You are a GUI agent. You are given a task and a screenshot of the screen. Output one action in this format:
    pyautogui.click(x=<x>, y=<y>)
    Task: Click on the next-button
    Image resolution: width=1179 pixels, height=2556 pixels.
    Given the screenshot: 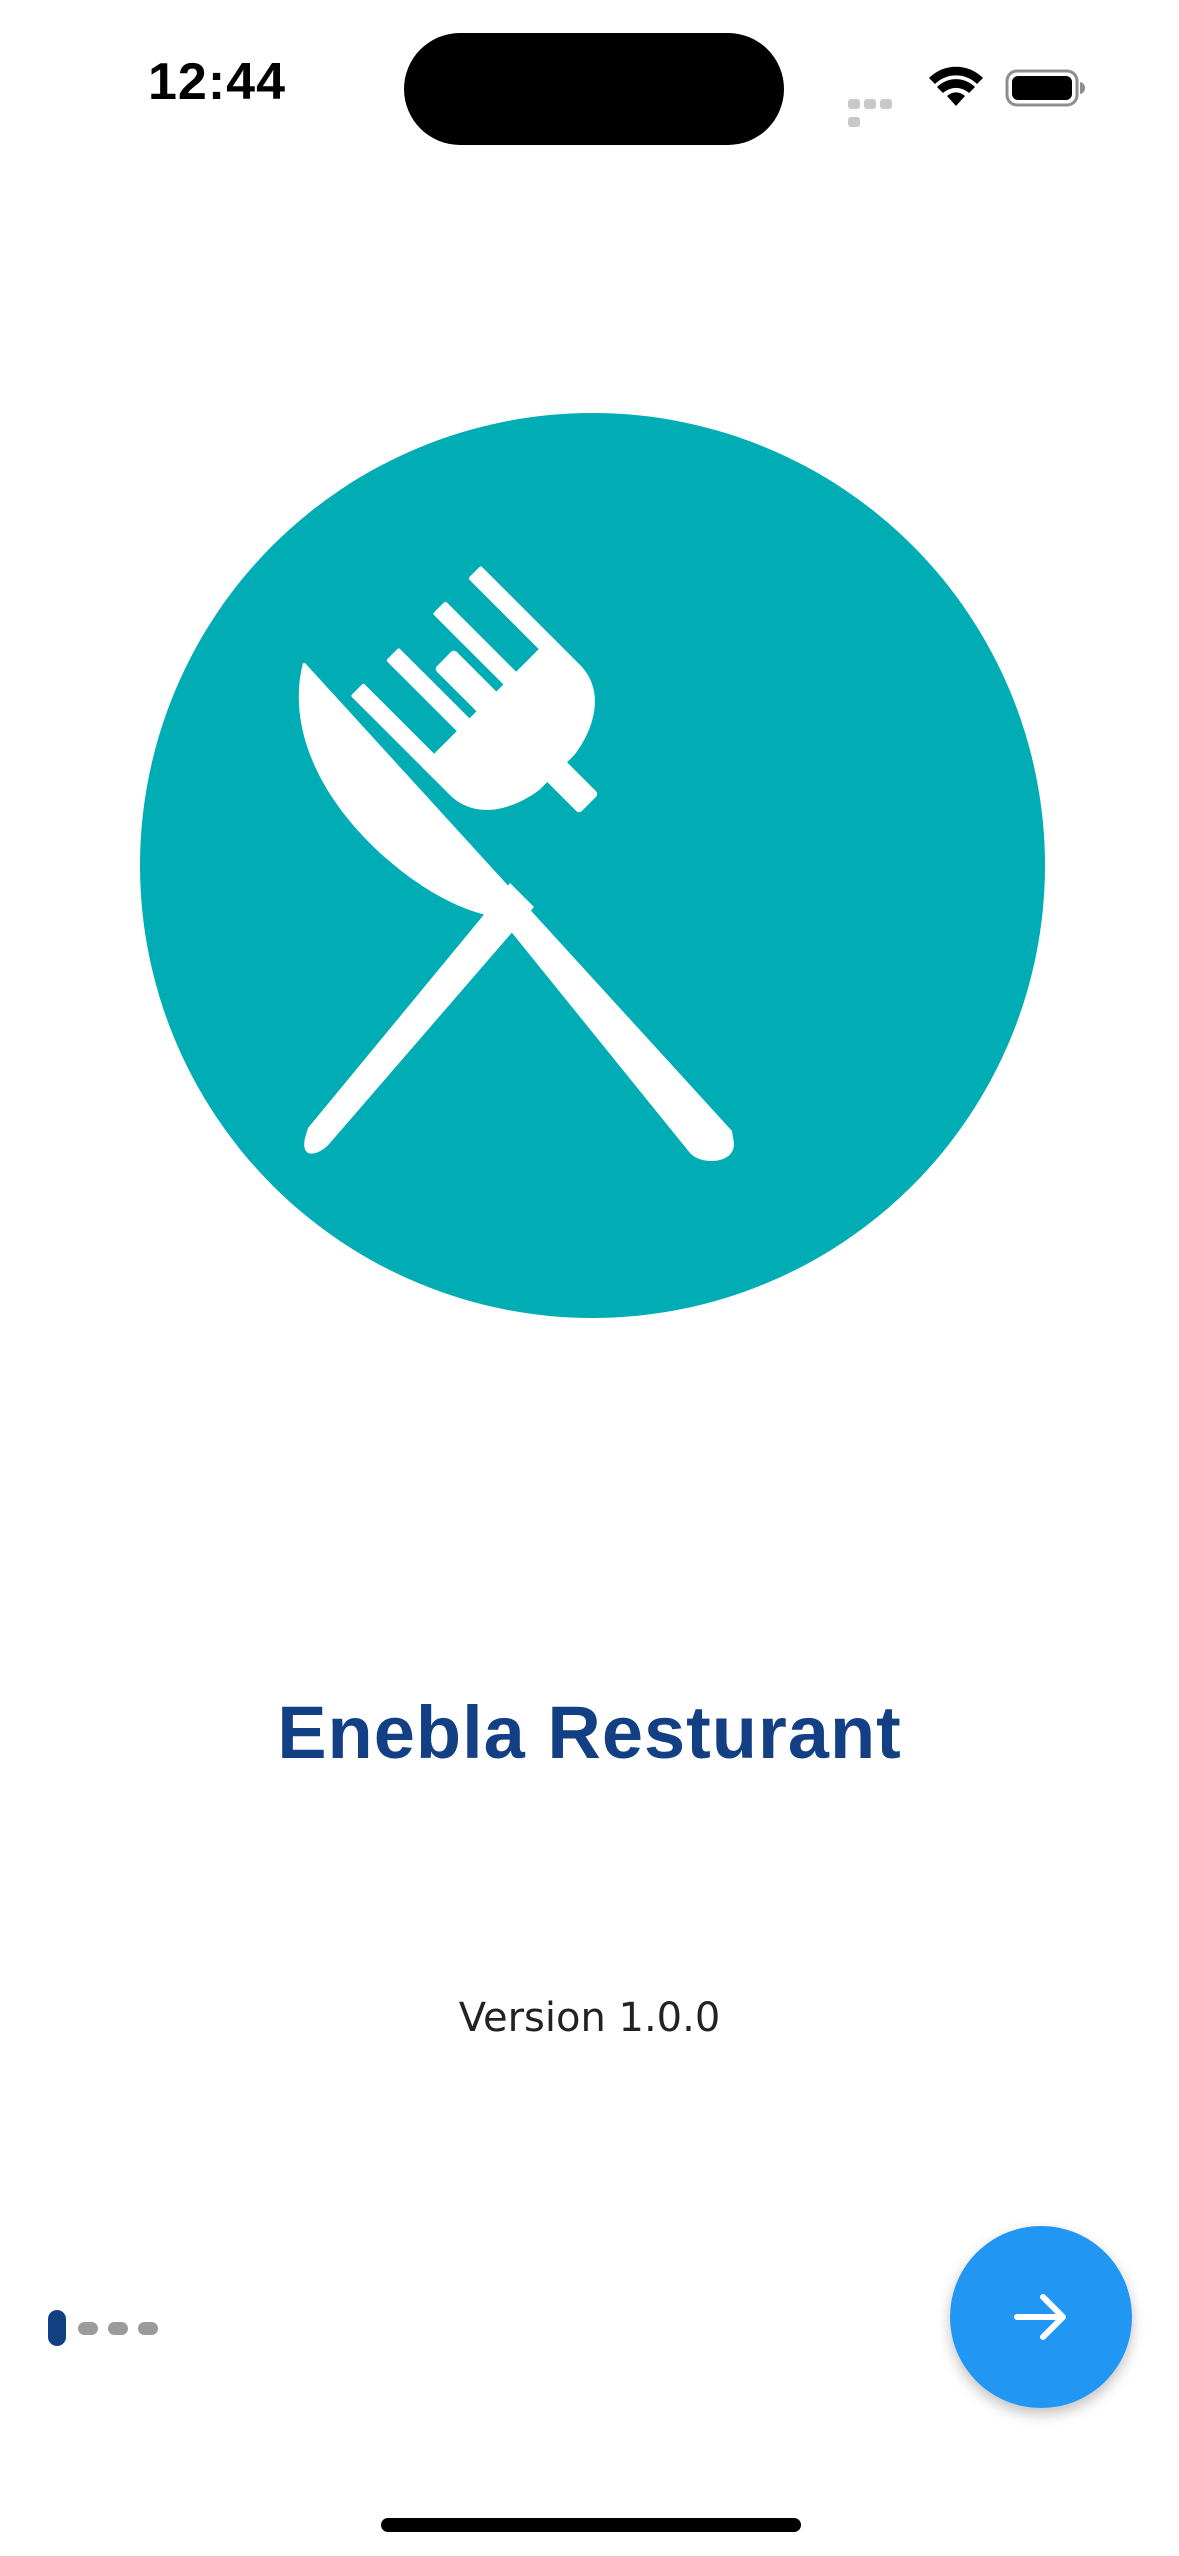 What is the action you would take?
    pyautogui.click(x=1041, y=2317)
    